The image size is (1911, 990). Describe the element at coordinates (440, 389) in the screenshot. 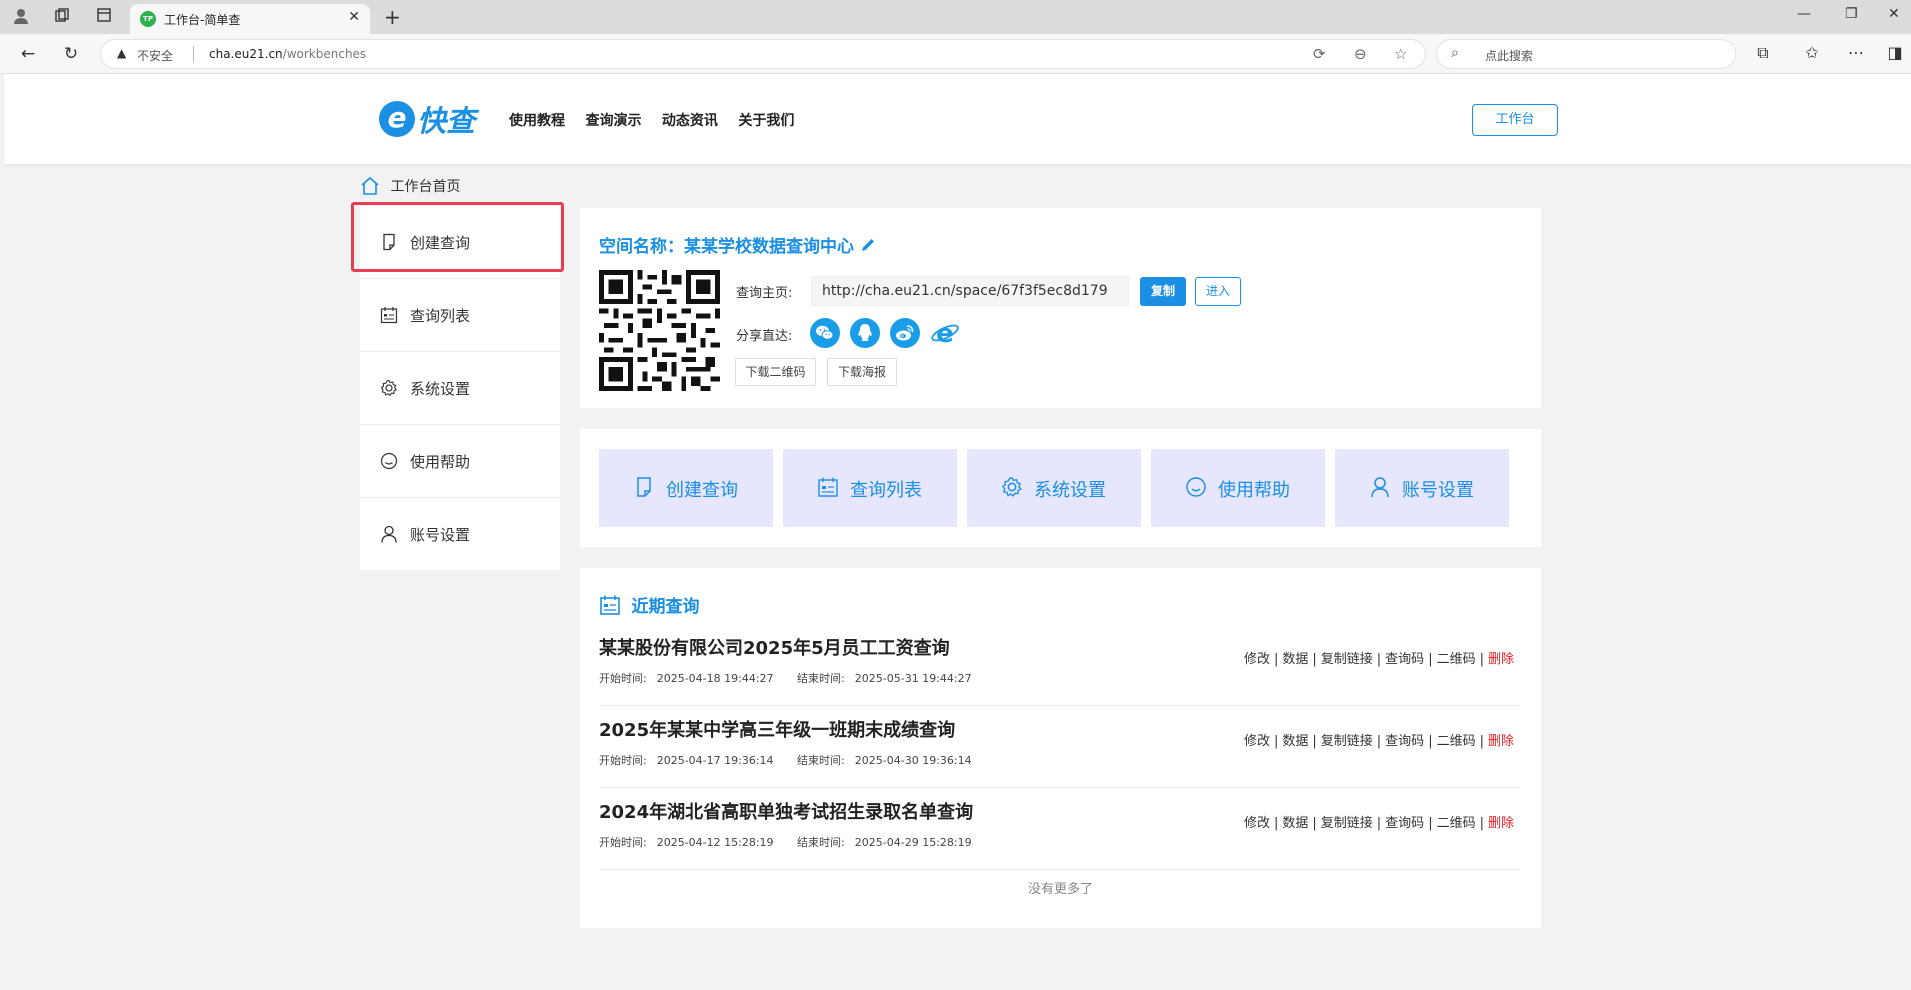

I see `sidebar-item-label: 系统设置` at that location.